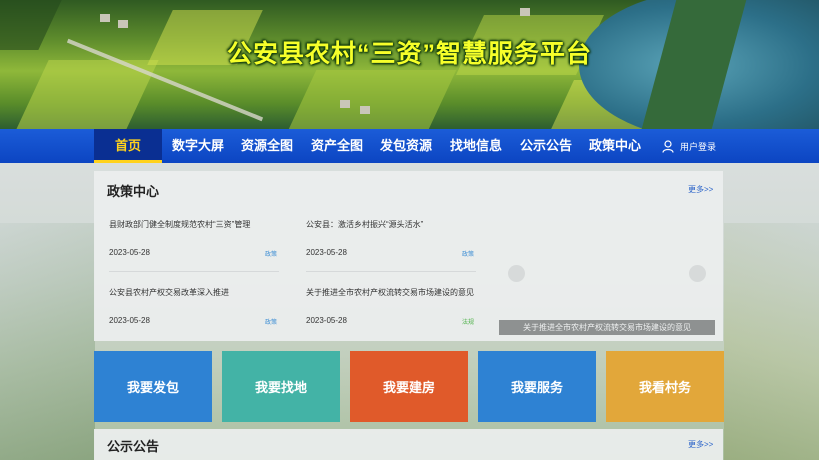 Image resolution: width=819 pixels, height=460 pixels. Describe the element at coordinates (771, 341) in the screenshot. I see `background-field-right` at that location.